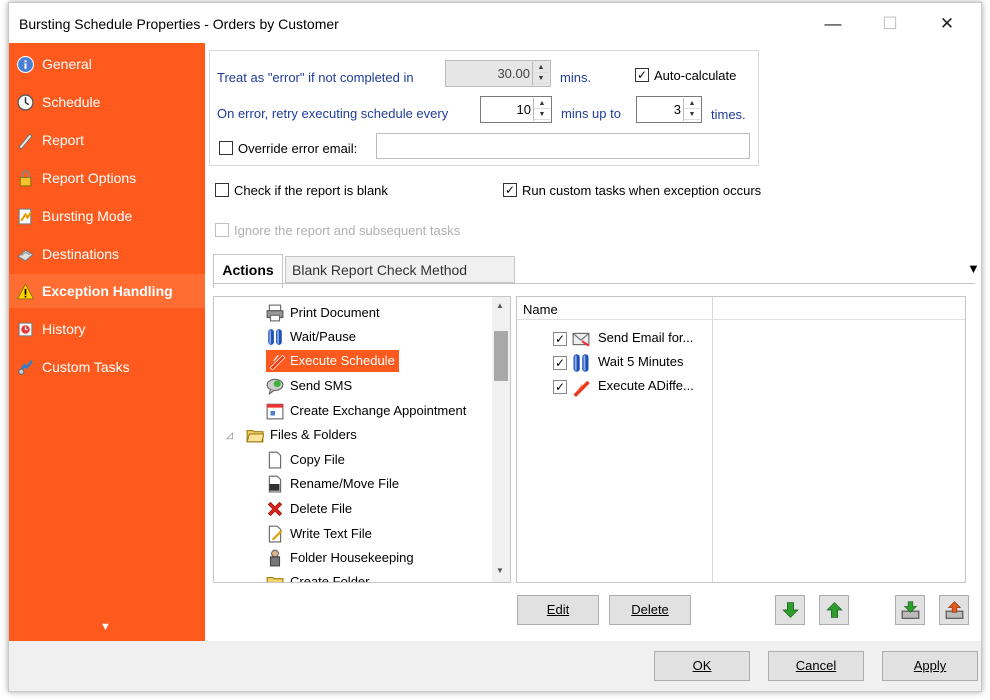 Image resolution: width=990 pixels, height=700 pixels. What do you see at coordinates (275, 386) in the screenshot?
I see `sms-icon` at bounding box center [275, 386].